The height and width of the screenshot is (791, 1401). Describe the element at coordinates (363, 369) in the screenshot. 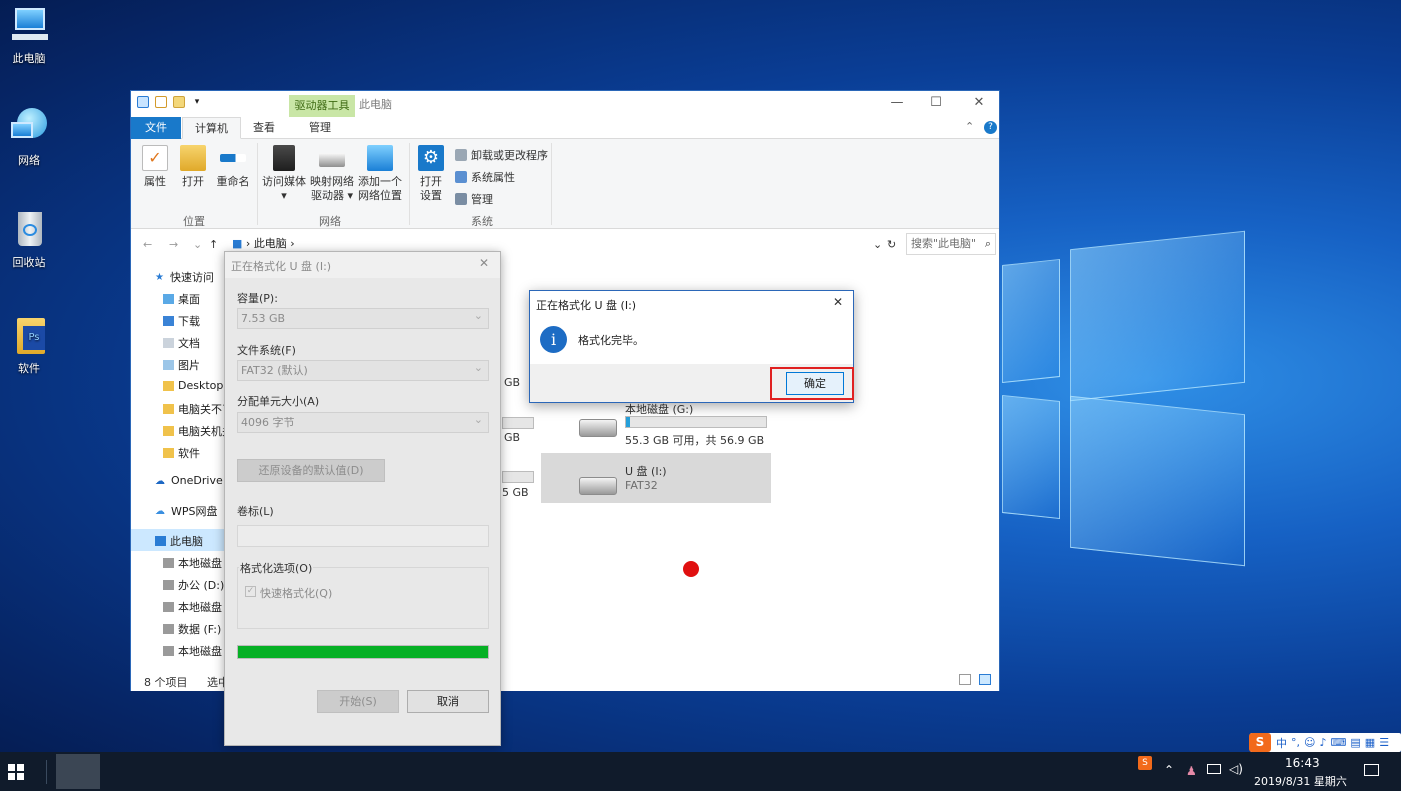

I see `filesystem-select: FAT32 (默认)` at that location.